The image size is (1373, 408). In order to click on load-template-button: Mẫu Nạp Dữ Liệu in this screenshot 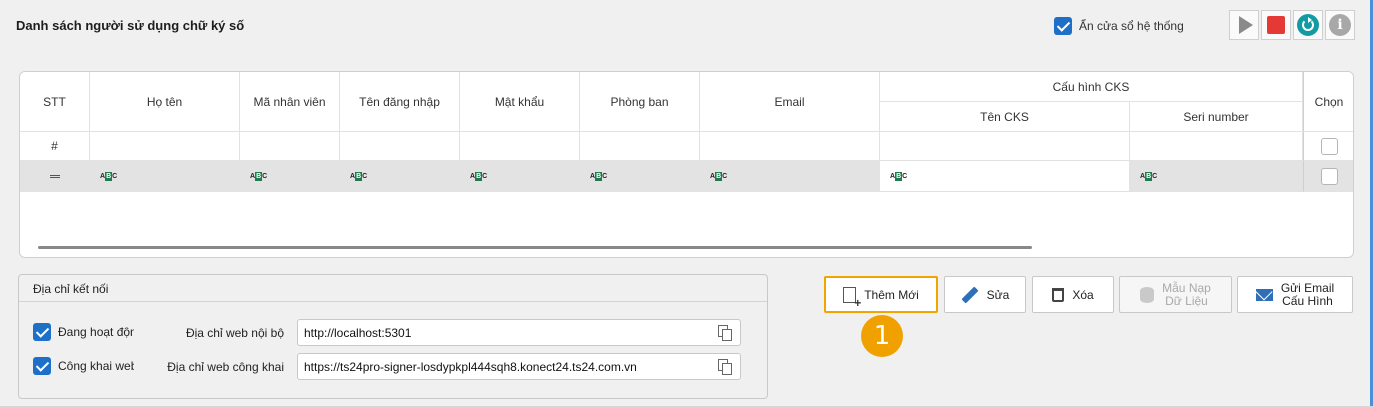, I will do `click(1175, 294)`.